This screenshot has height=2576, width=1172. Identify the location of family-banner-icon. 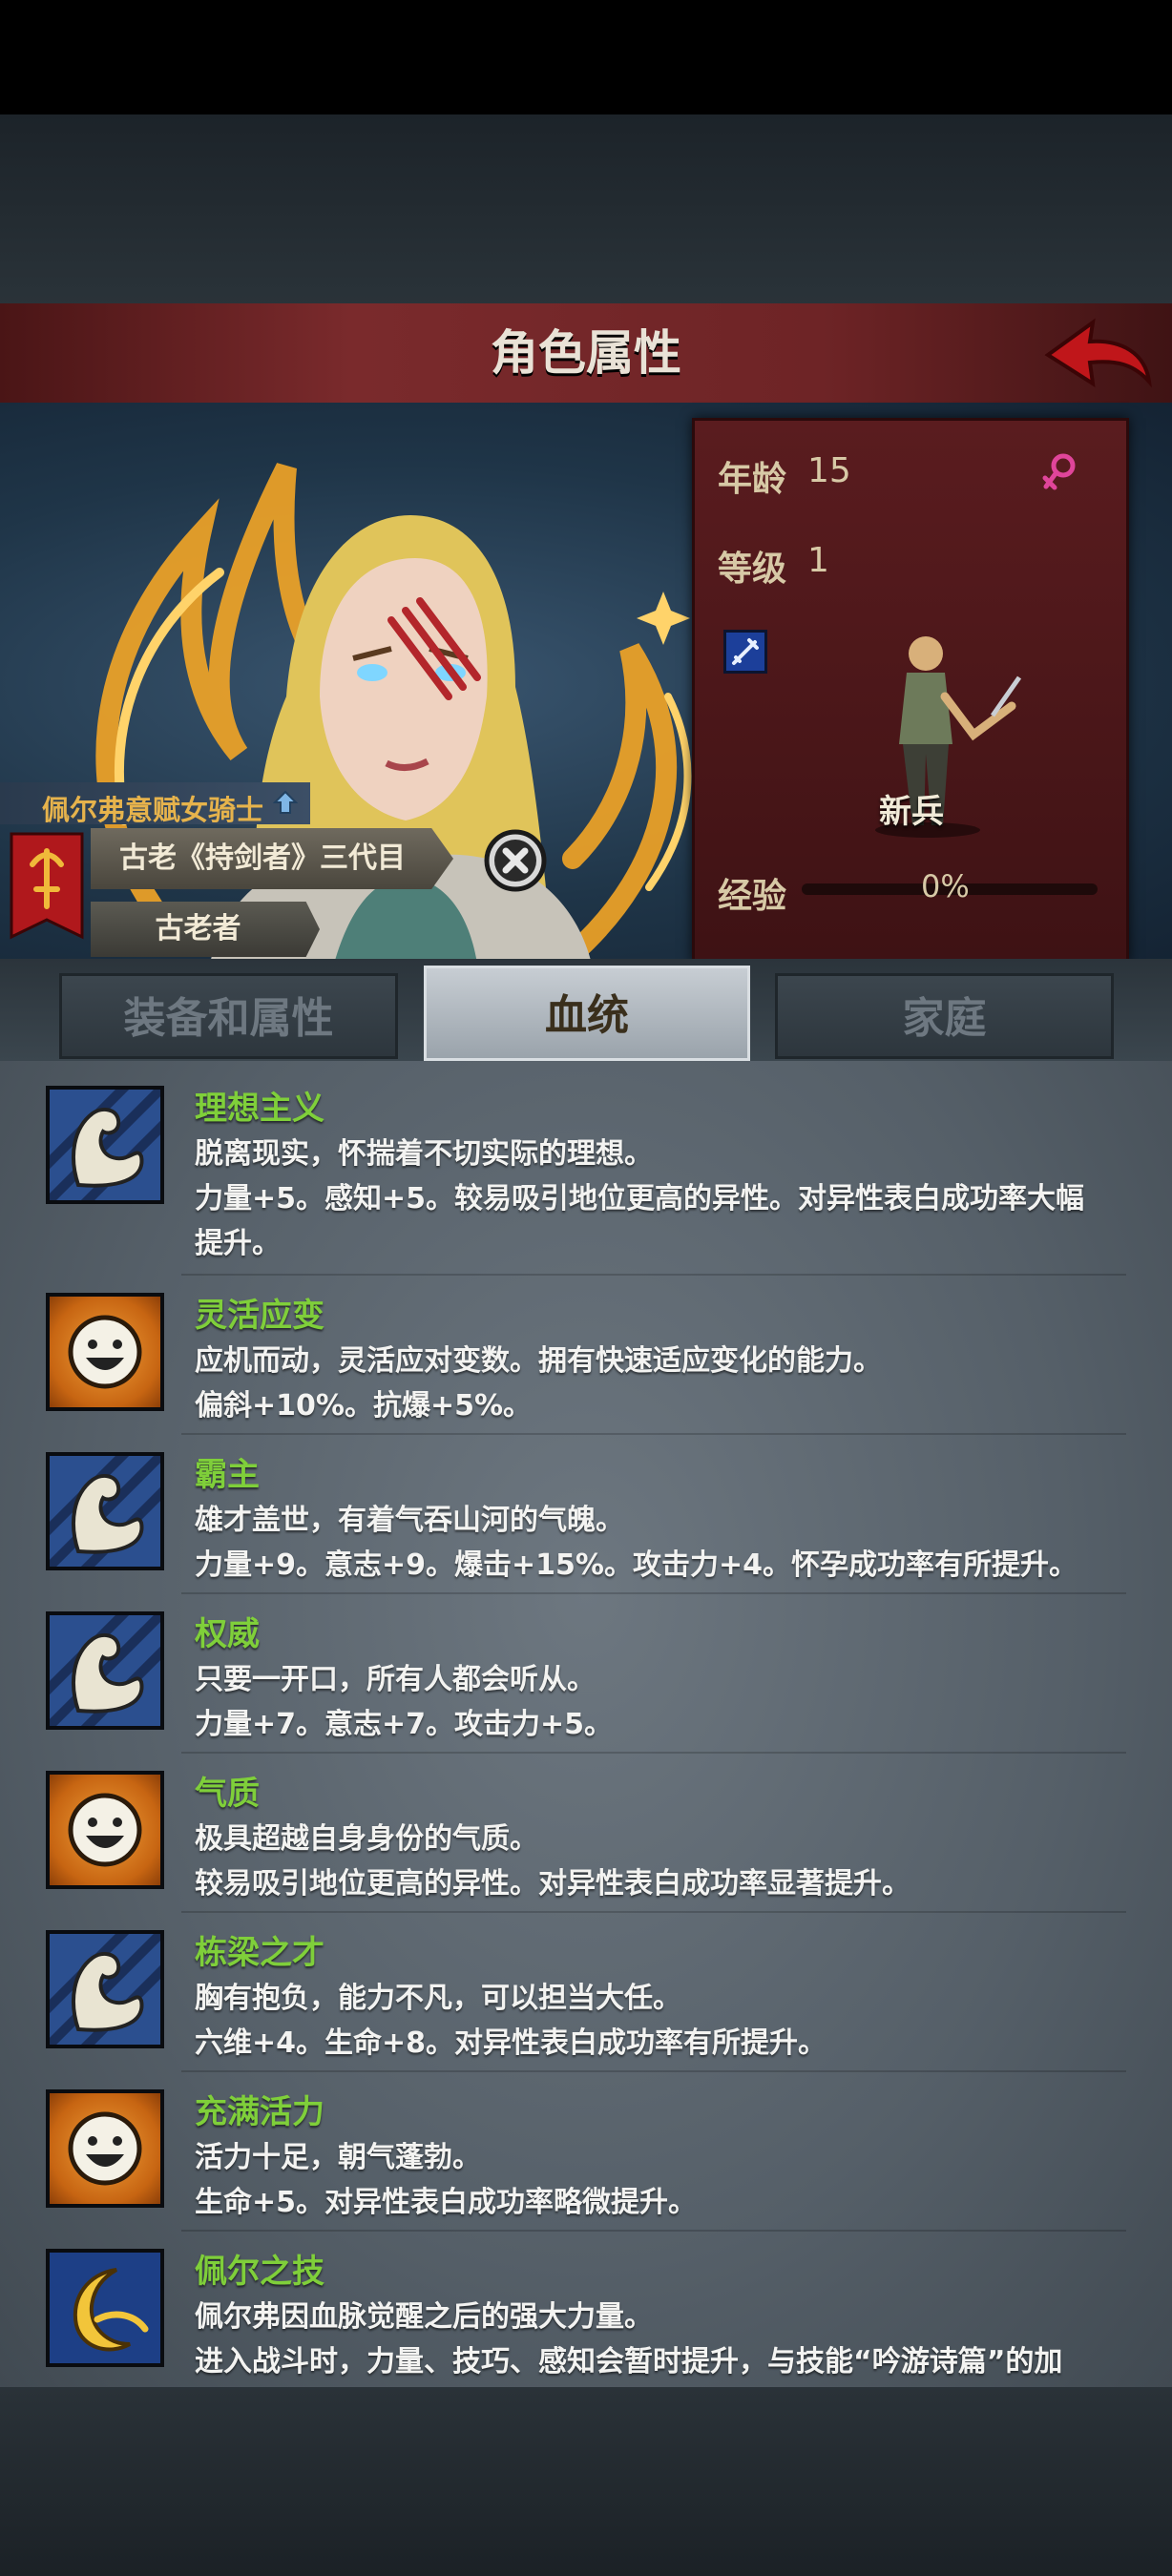
(47, 887).